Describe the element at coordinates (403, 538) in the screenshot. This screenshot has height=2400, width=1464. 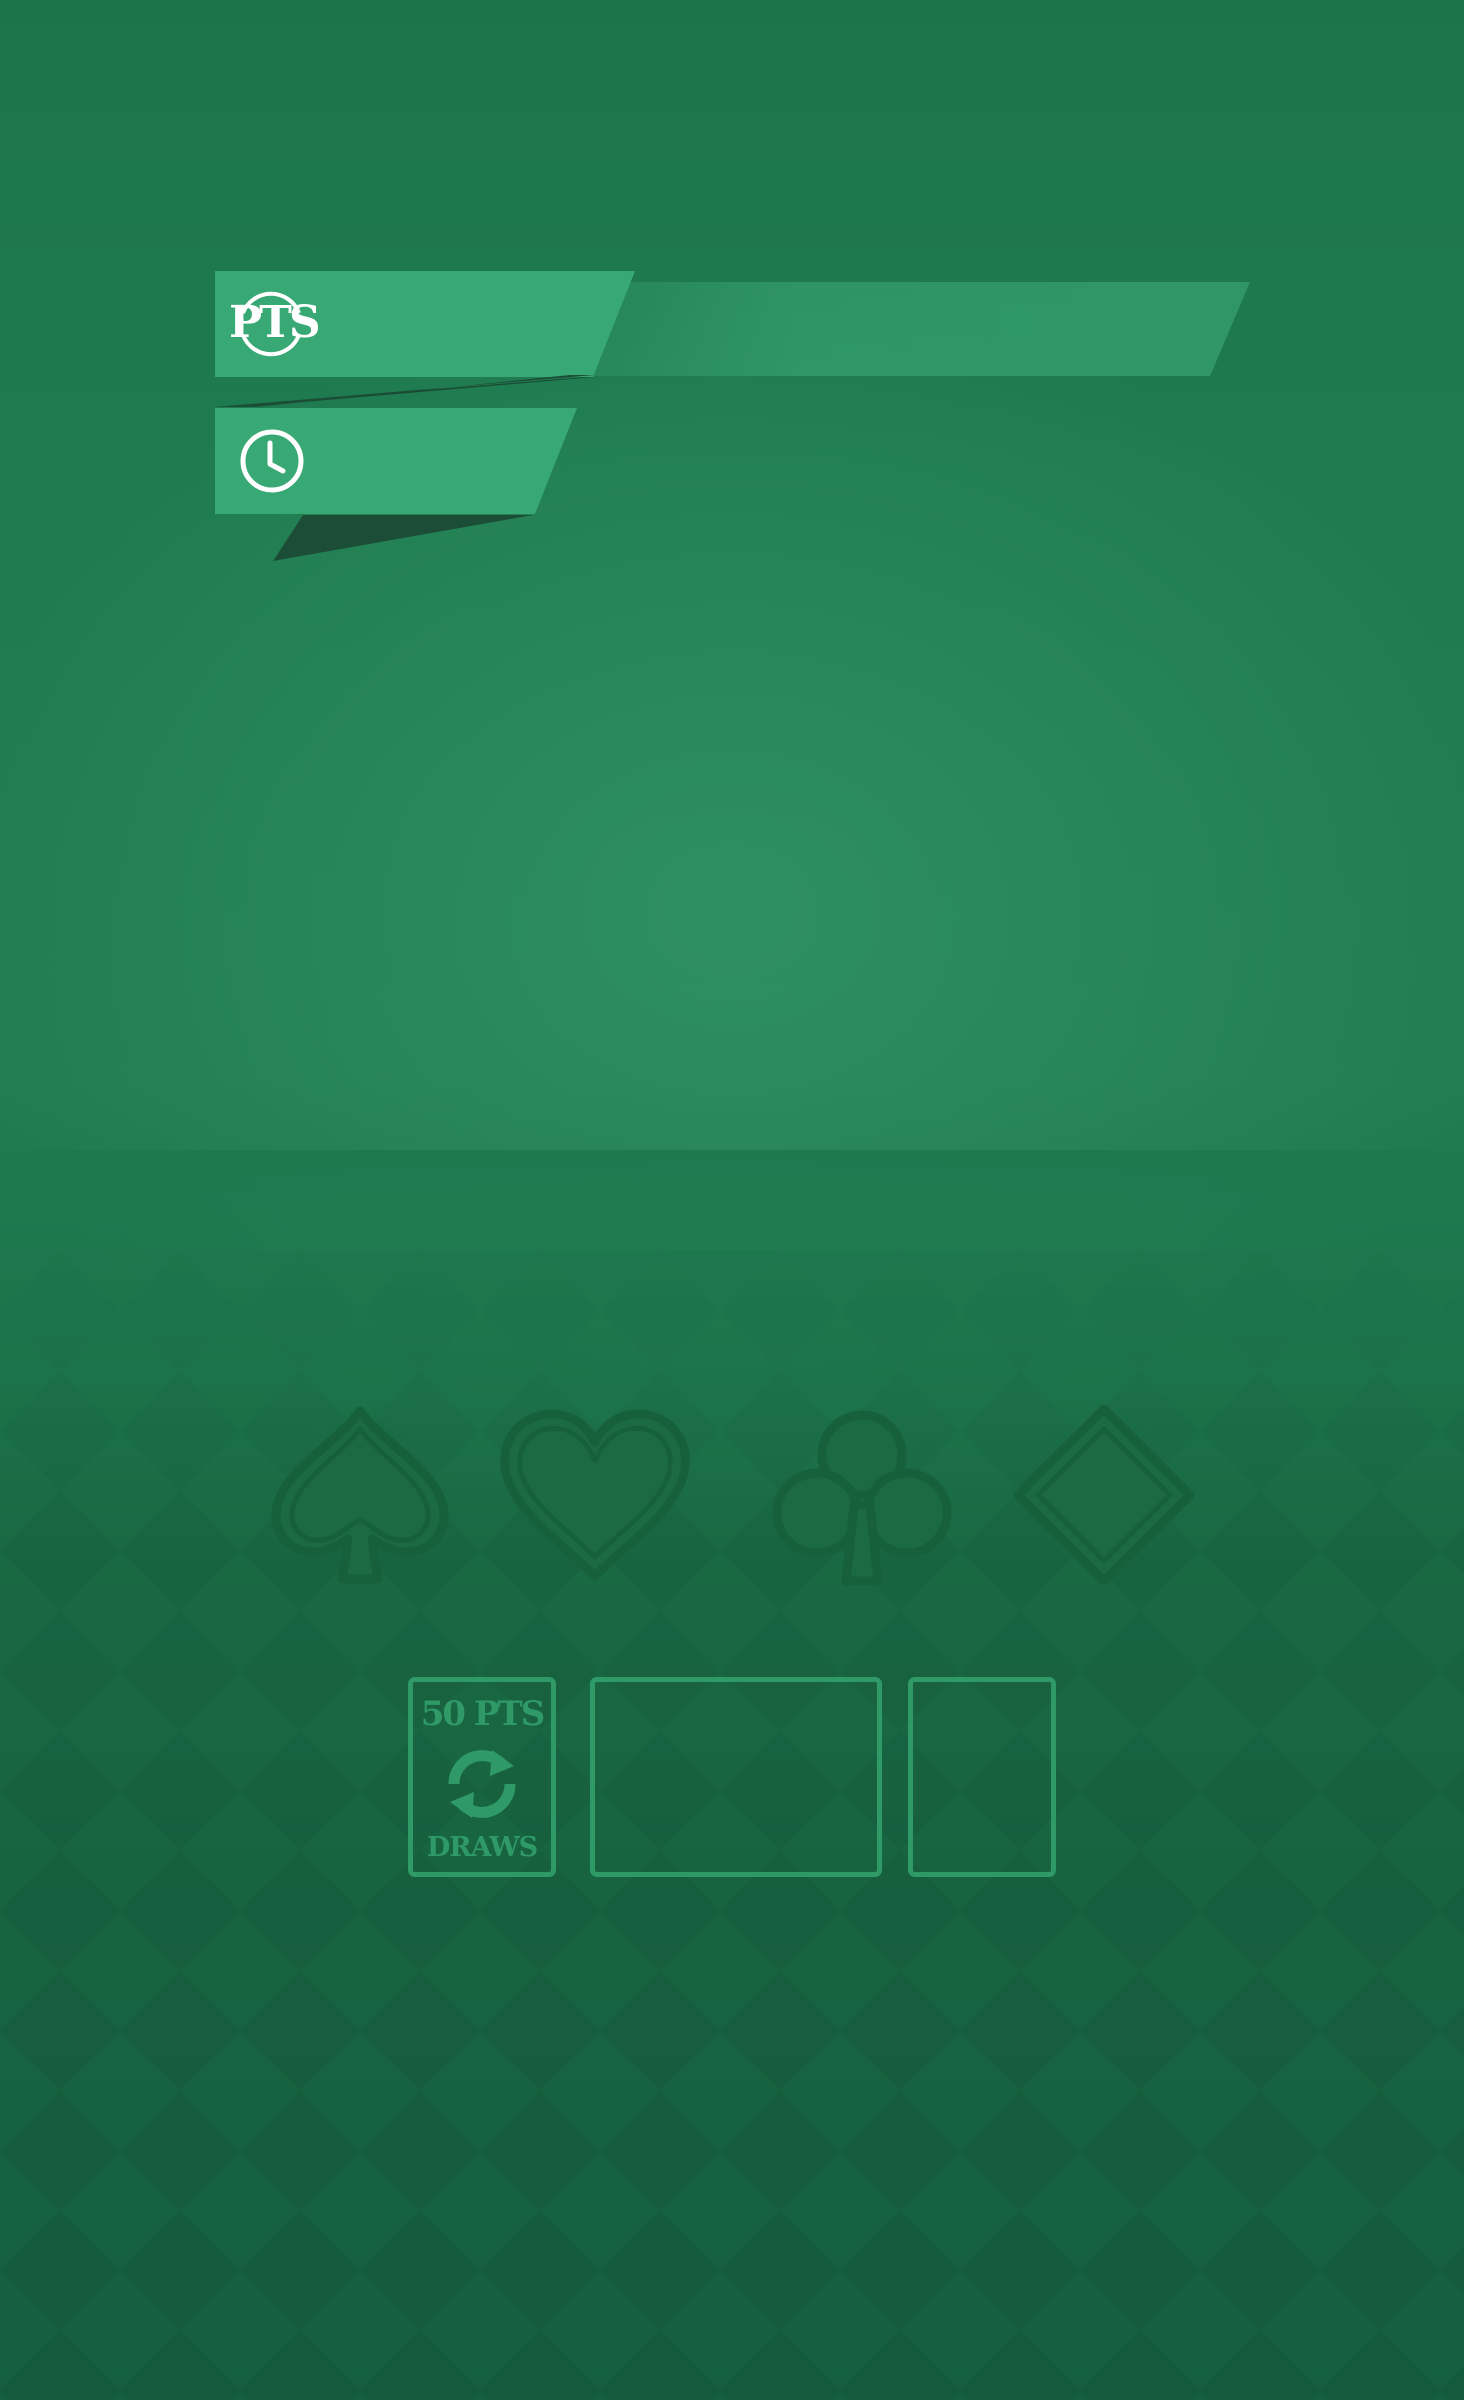
I see `timer-ribbon-fold` at that location.